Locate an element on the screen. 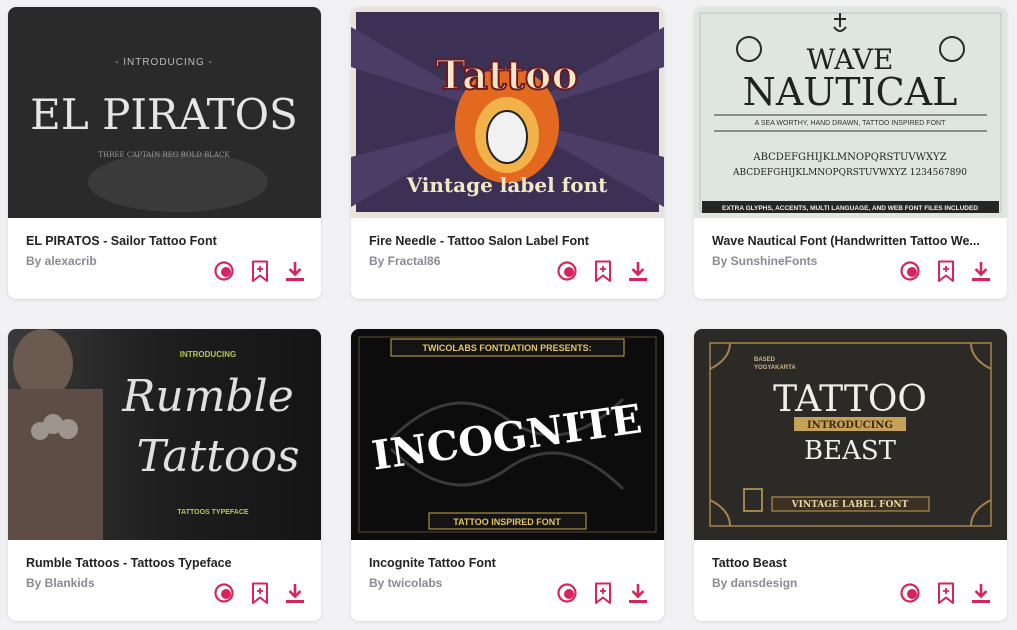 The image size is (1017, 630). card-title: Tattoo Beast is located at coordinates (852, 563).